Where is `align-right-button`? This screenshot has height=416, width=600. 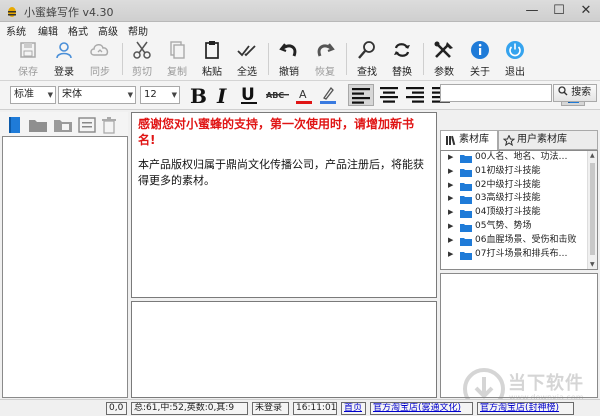 align-right-button is located at coordinates (415, 95).